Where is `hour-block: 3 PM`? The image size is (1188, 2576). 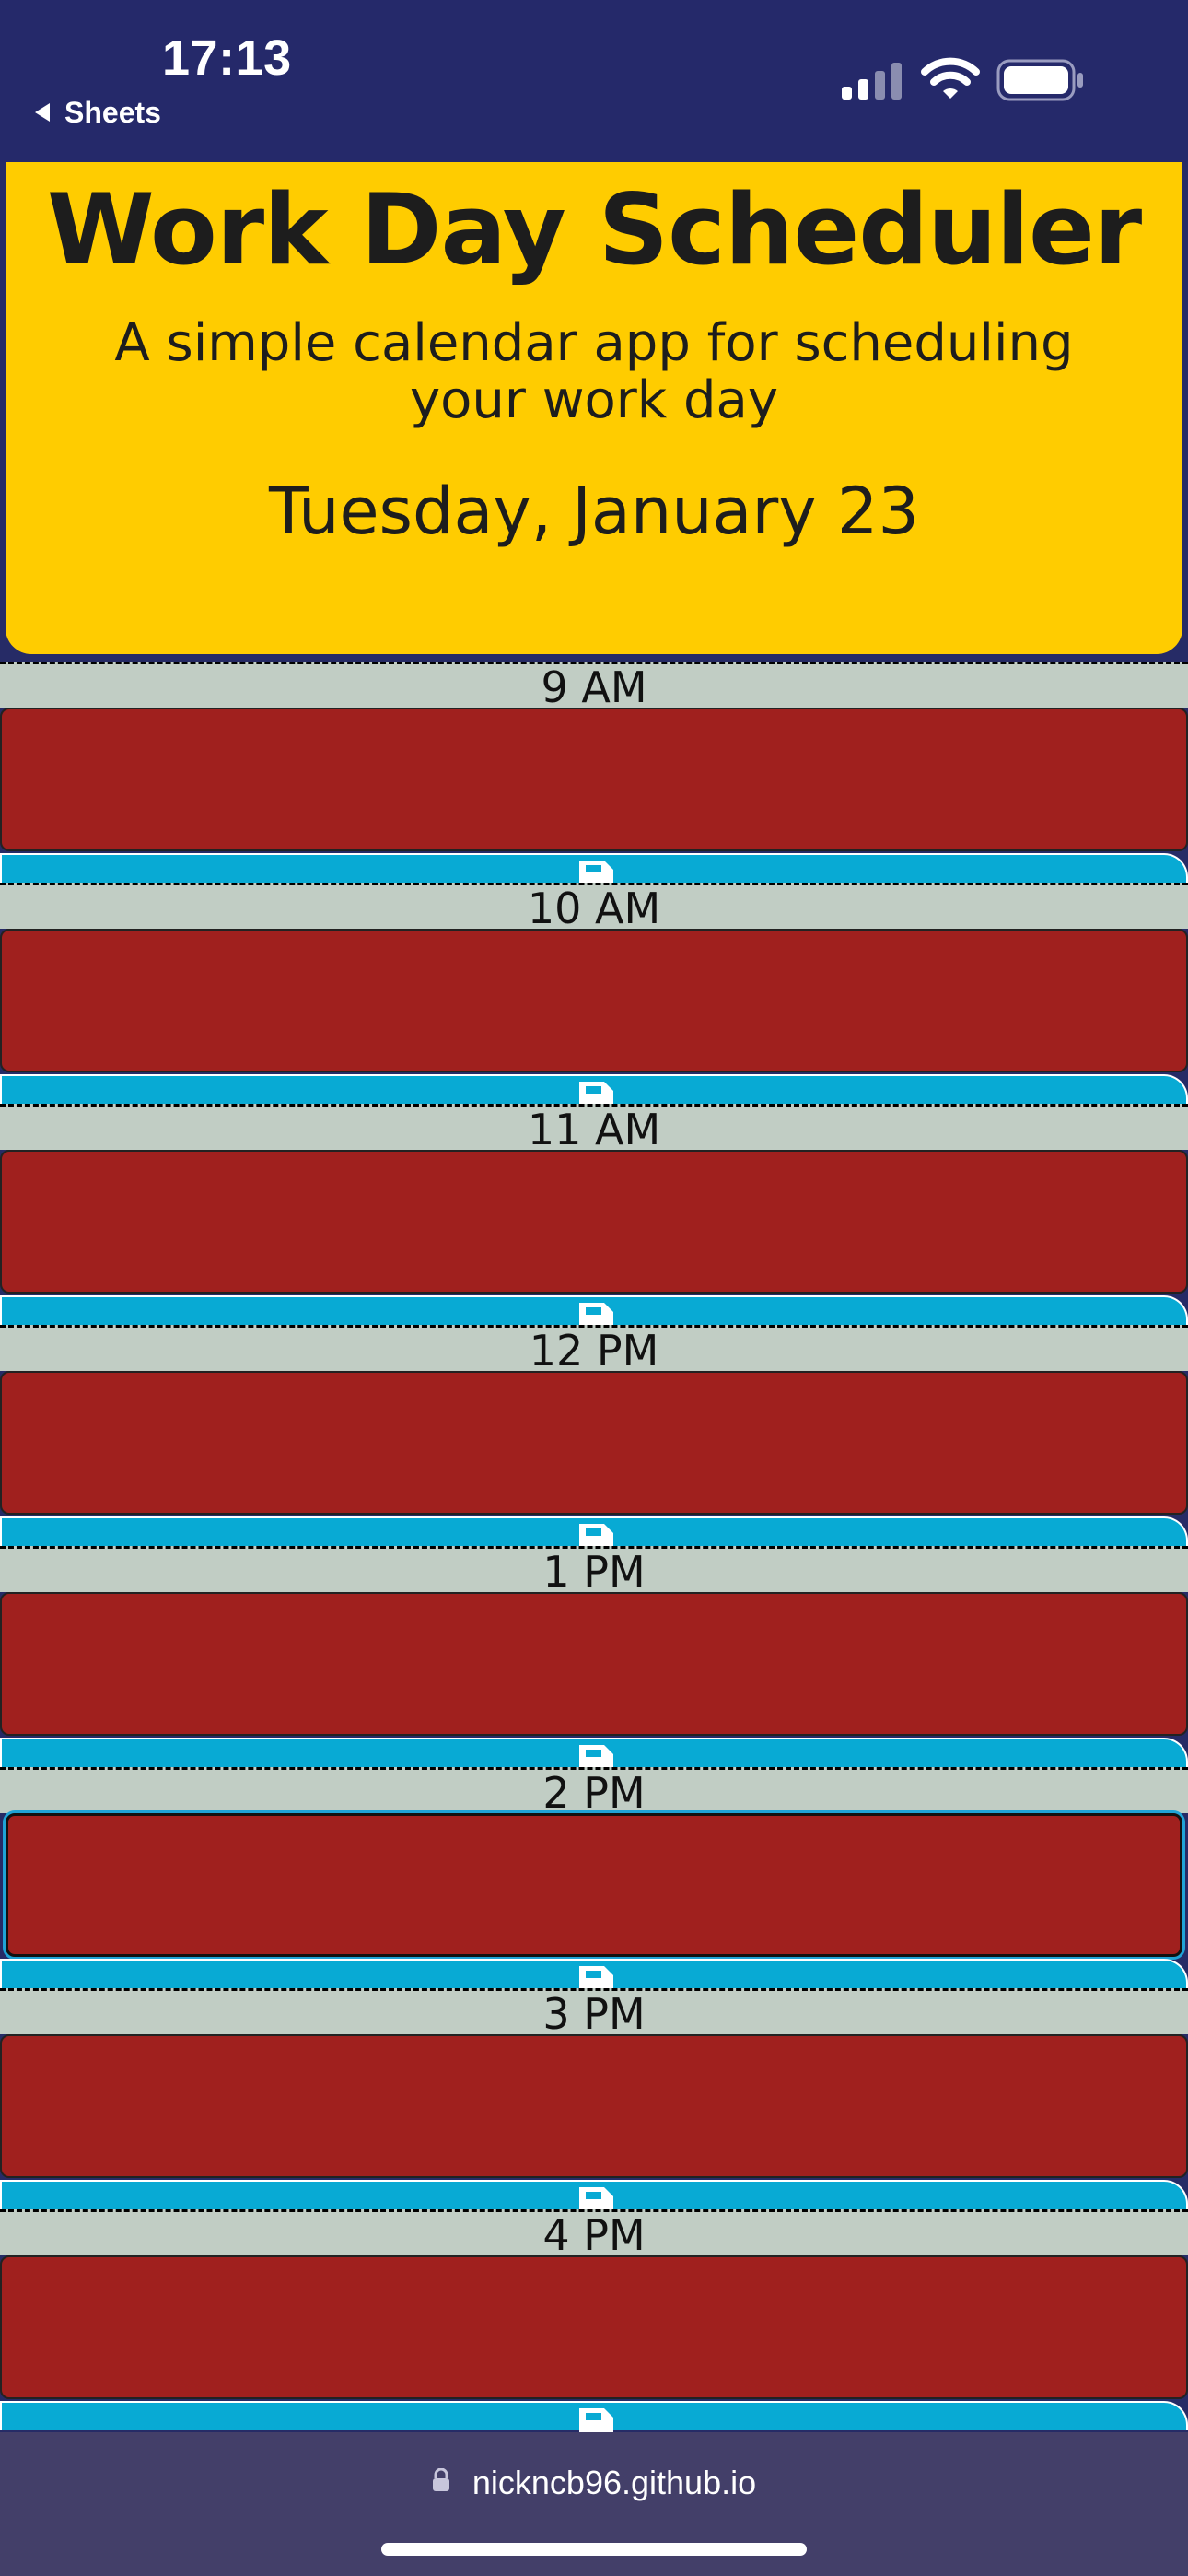
hour-block: 3 PM is located at coordinates (594, 2099).